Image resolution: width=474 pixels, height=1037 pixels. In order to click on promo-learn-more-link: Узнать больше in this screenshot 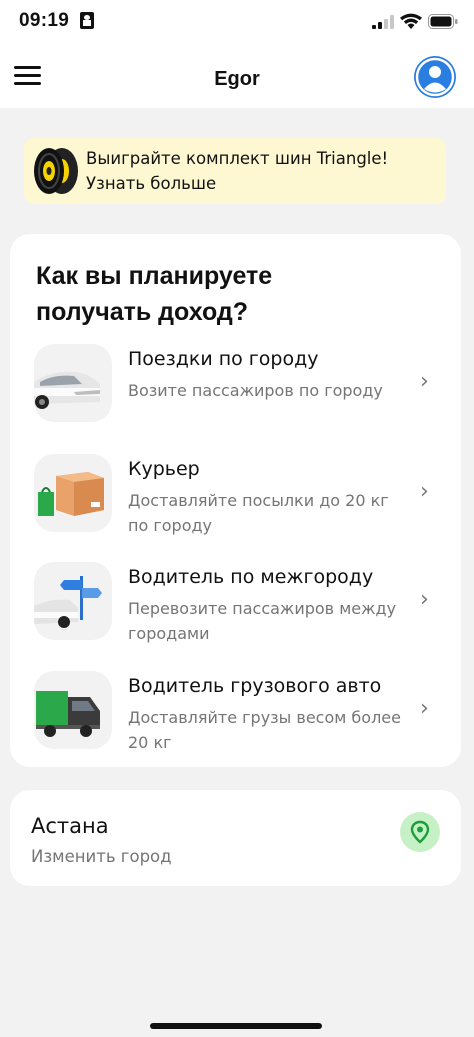, I will do `click(261, 183)`.